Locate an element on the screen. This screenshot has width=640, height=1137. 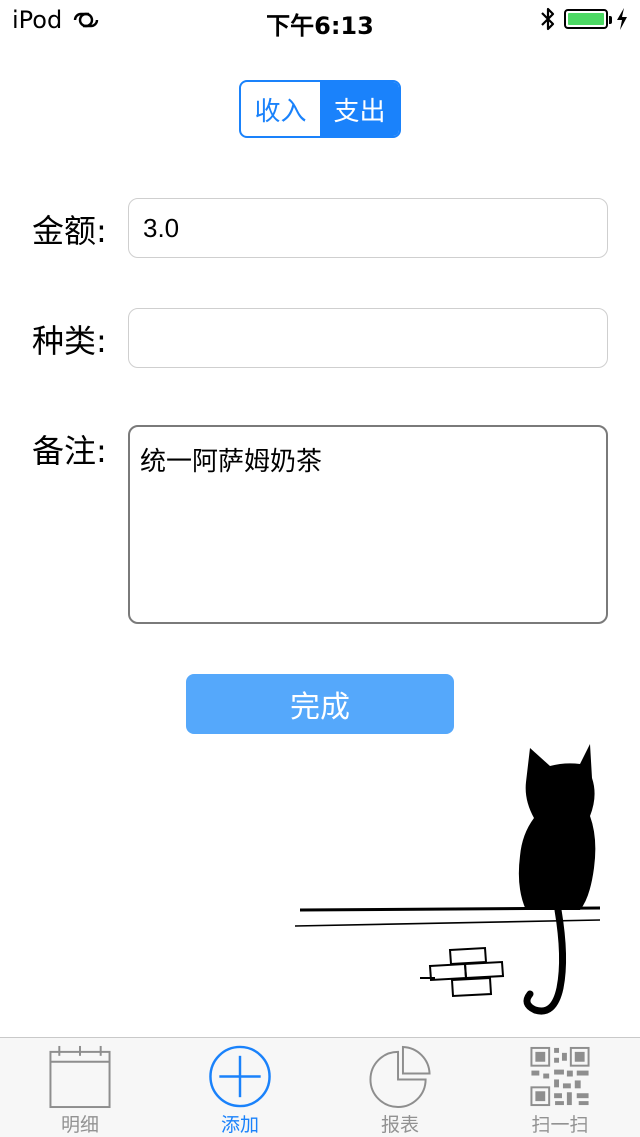
battery-icon is located at coordinates (588, 19).